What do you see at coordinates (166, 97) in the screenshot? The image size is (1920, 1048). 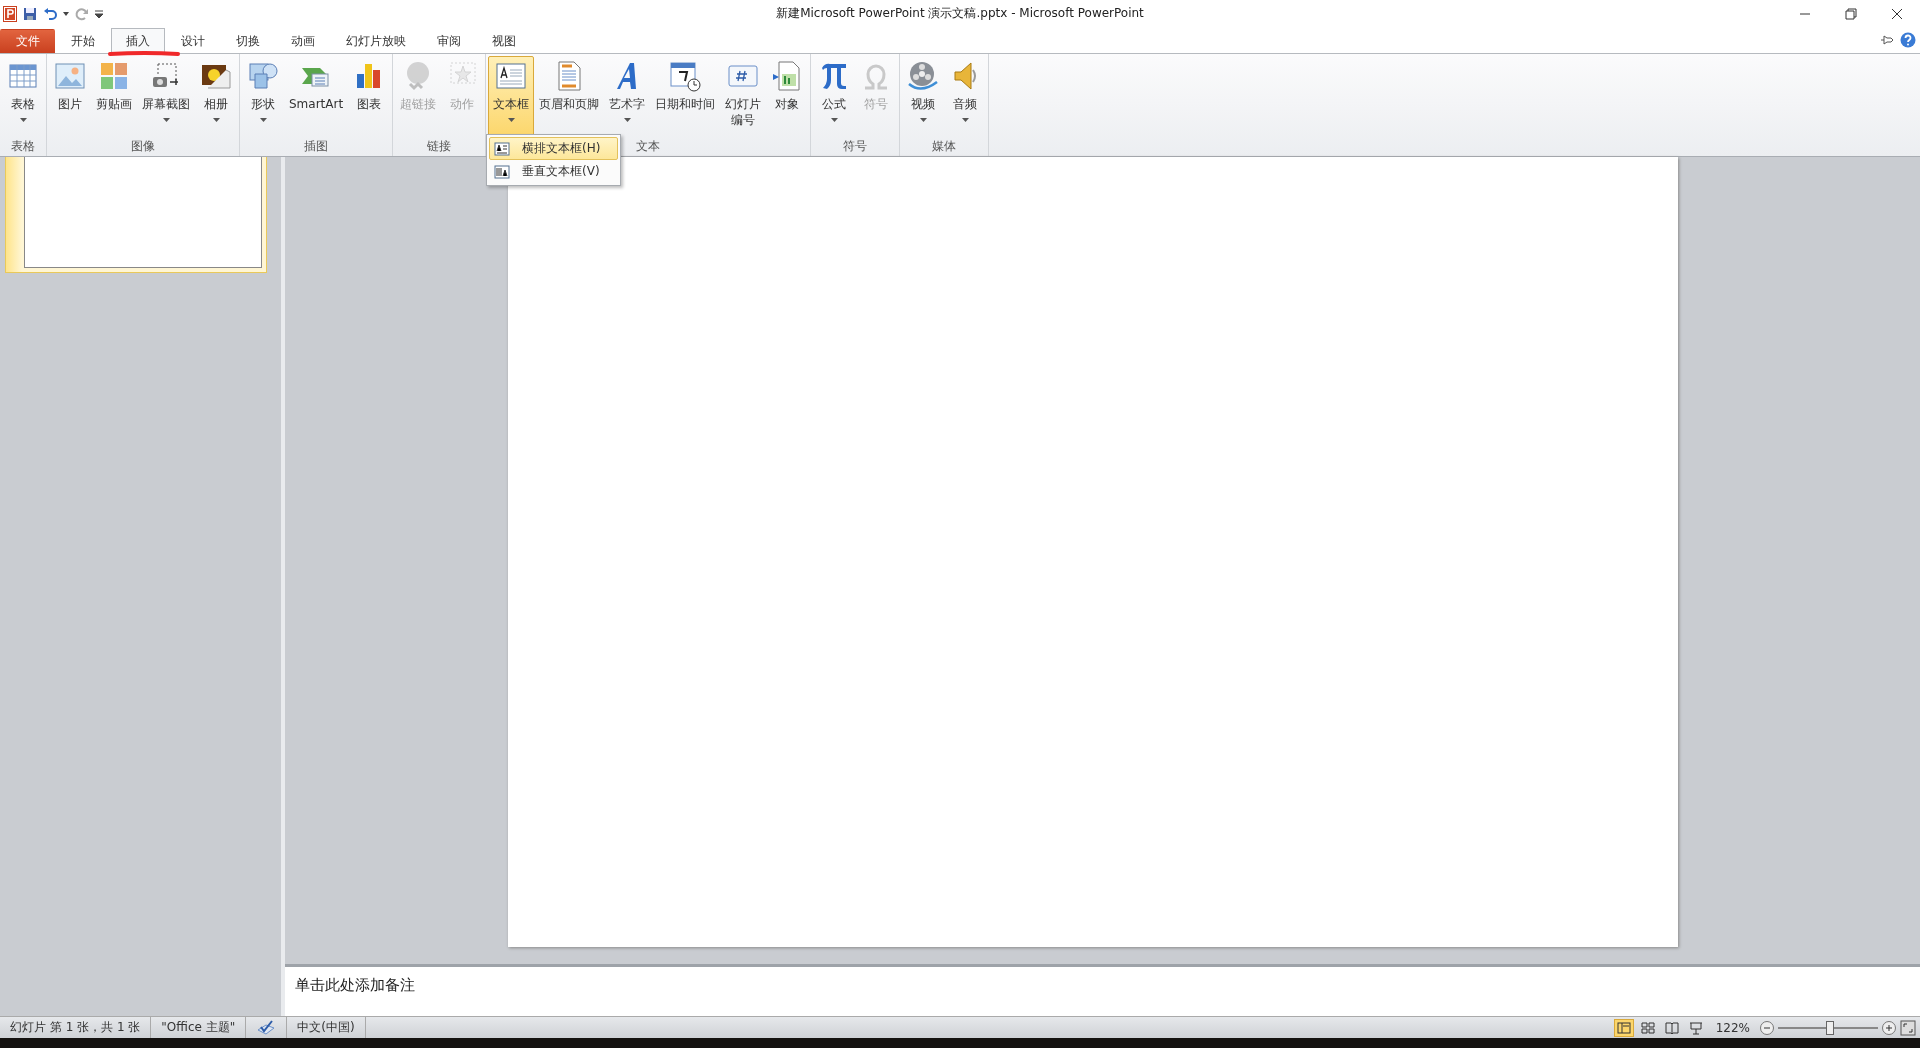 I see `ribbon-button: 屏幕截图` at bounding box center [166, 97].